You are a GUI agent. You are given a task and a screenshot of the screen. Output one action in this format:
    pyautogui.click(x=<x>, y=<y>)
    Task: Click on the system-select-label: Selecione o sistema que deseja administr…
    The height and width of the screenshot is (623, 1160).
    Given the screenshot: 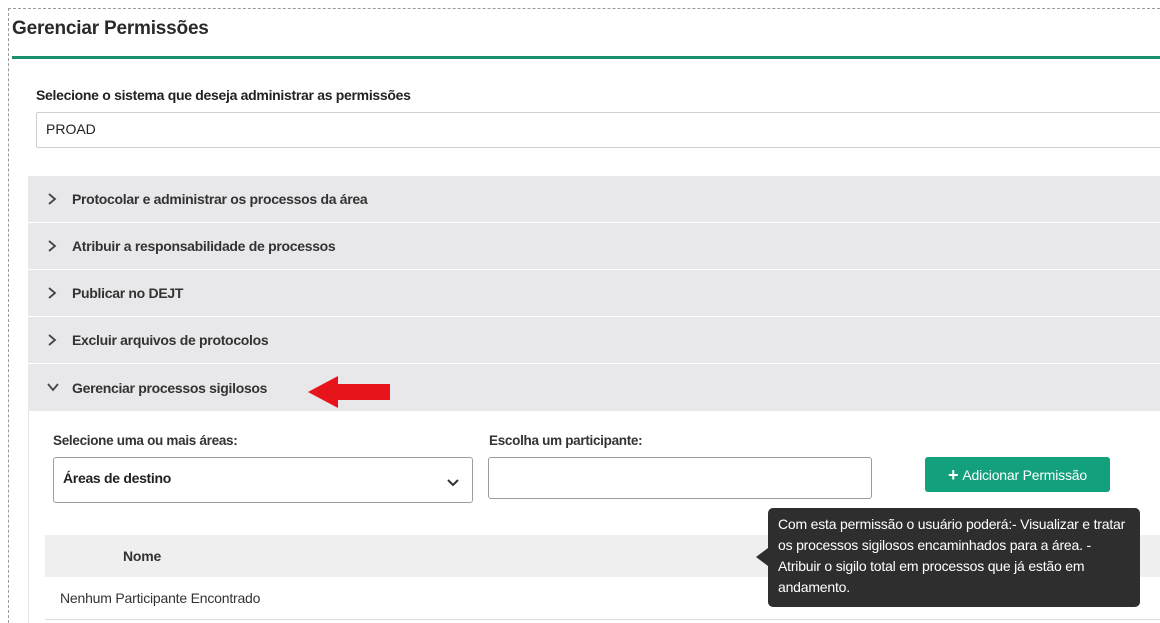 What is the action you would take?
    pyautogui.click(x=223, y=95)
    